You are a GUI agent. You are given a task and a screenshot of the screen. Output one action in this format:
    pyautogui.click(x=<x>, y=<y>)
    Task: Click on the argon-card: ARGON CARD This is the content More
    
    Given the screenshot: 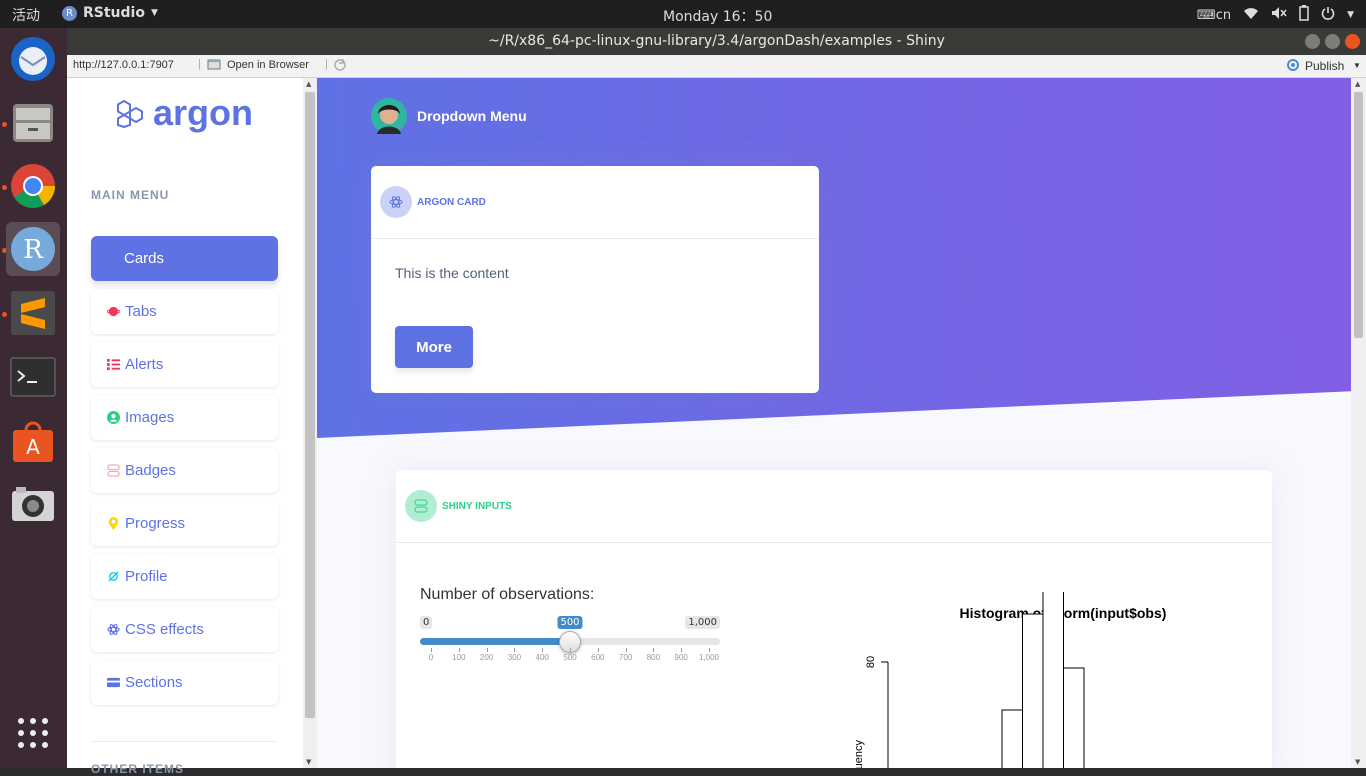 What is the action you would take?
    pyautogui.click(x=595, y=279)
    